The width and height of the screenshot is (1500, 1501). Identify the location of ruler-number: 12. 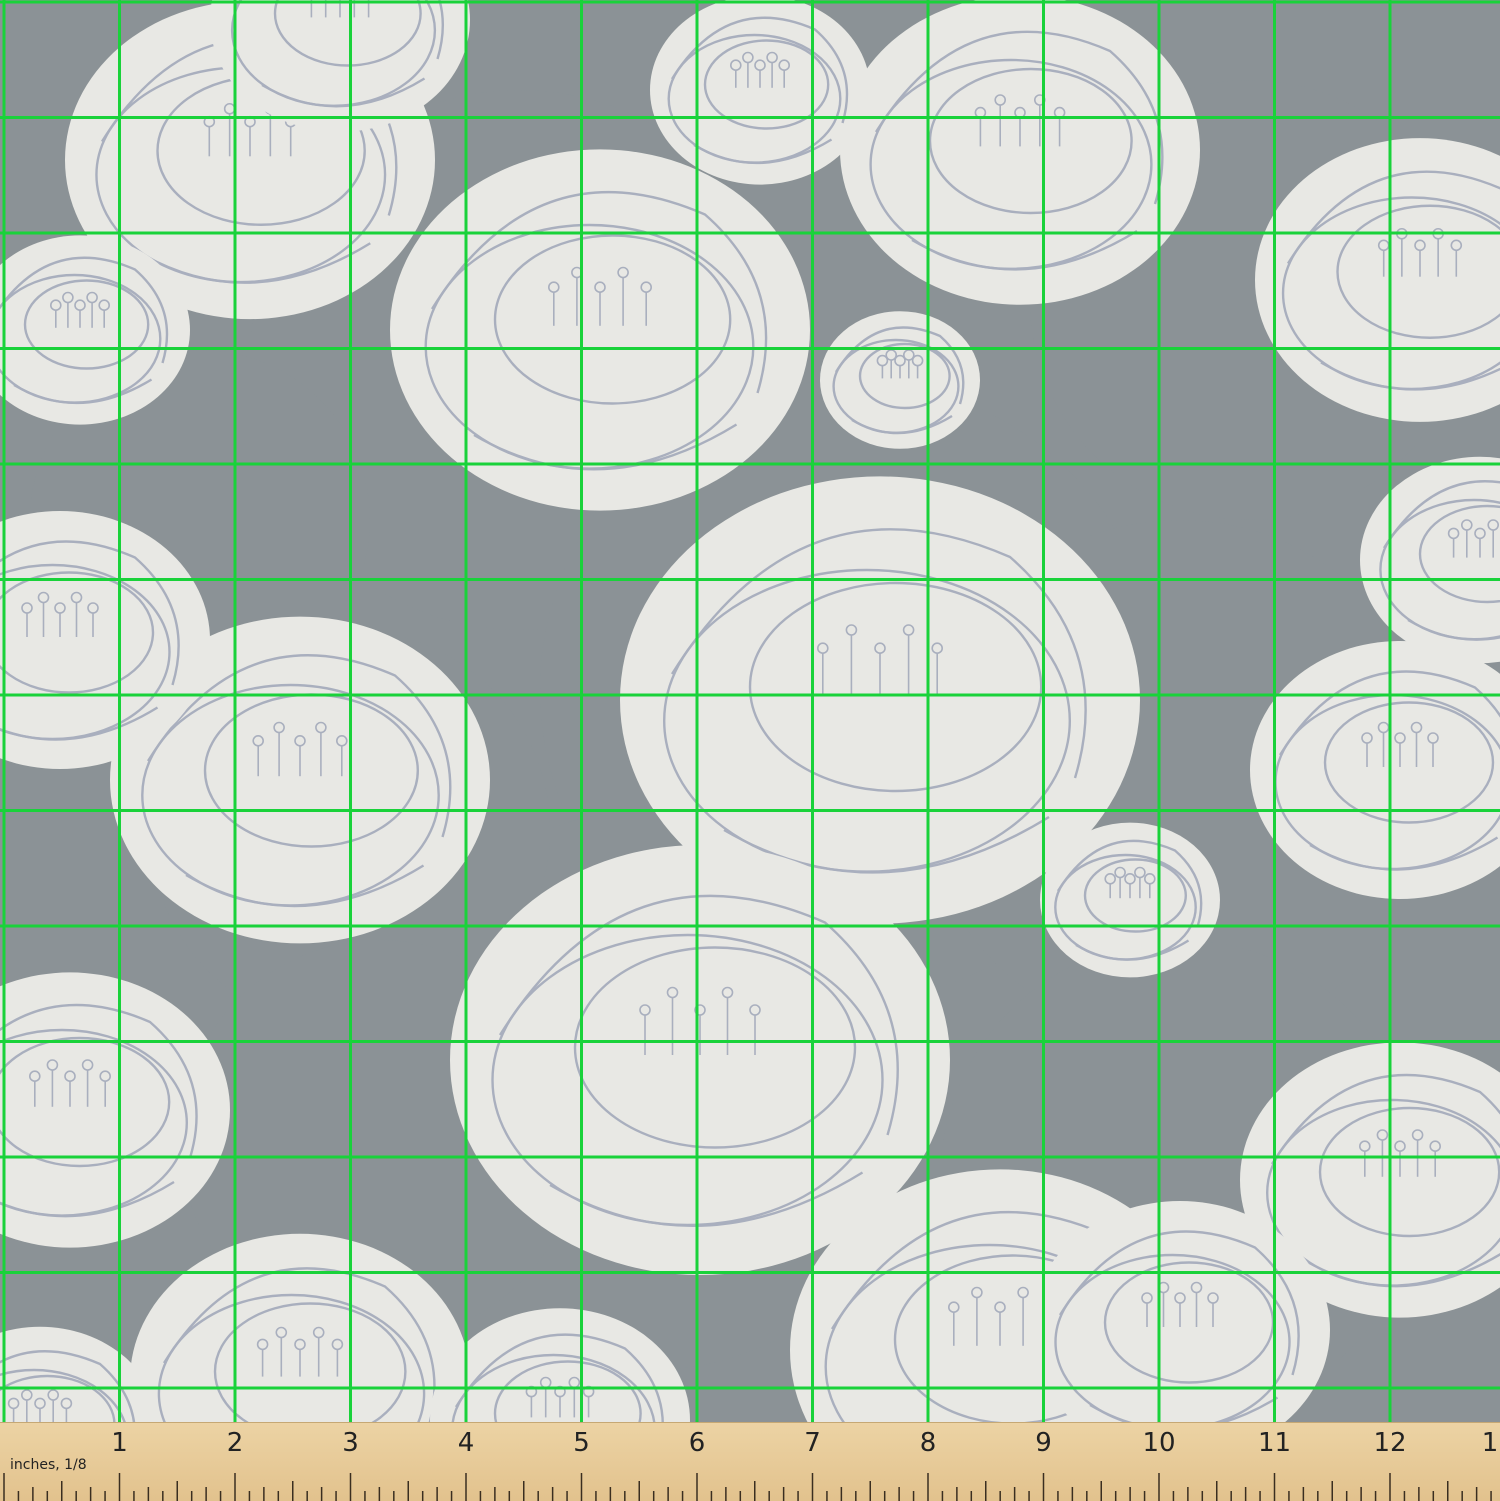
(1390, 1443).